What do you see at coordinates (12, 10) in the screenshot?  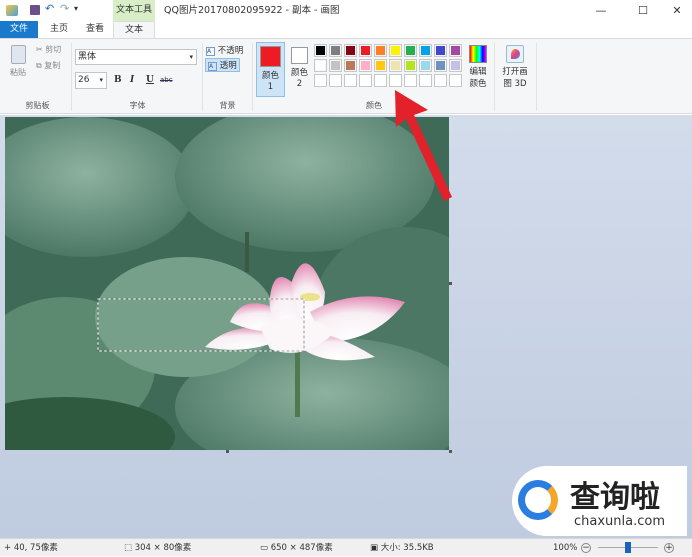 I see `paint-app-icon` at bounding box center [12, 10].